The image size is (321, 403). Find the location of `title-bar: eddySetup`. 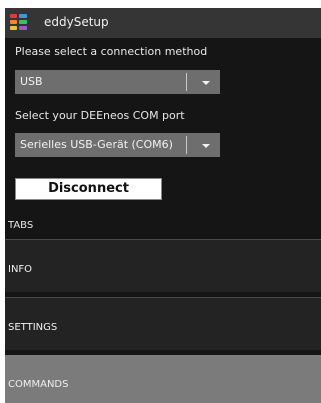

title-bar: eddySetup is located at coordinates (163, 23).